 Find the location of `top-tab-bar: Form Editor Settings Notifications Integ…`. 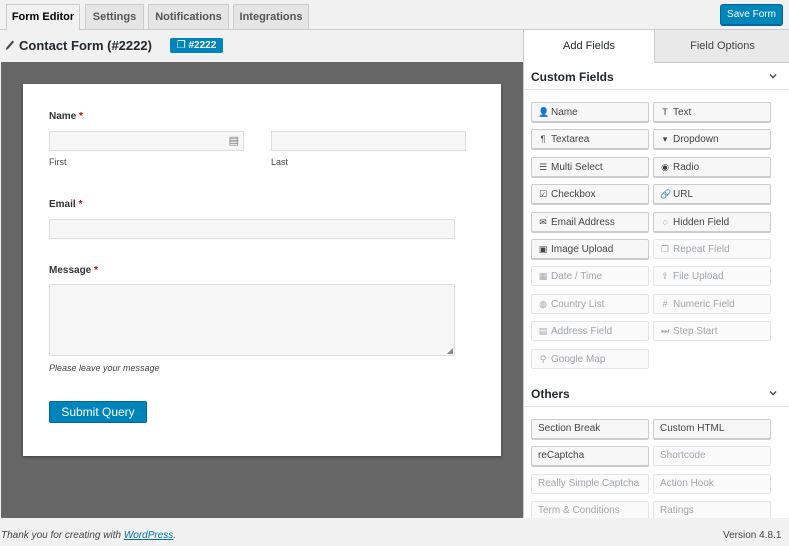

top-tab-bar: Form Editor Settings Notifications Integ… is located at coordinates (394, 15).